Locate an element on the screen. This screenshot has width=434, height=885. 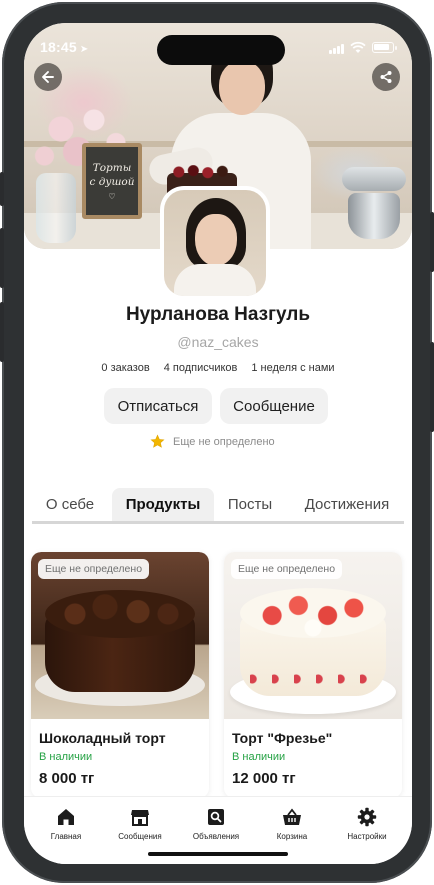
basket-icon is located at coordinates (292, 816).